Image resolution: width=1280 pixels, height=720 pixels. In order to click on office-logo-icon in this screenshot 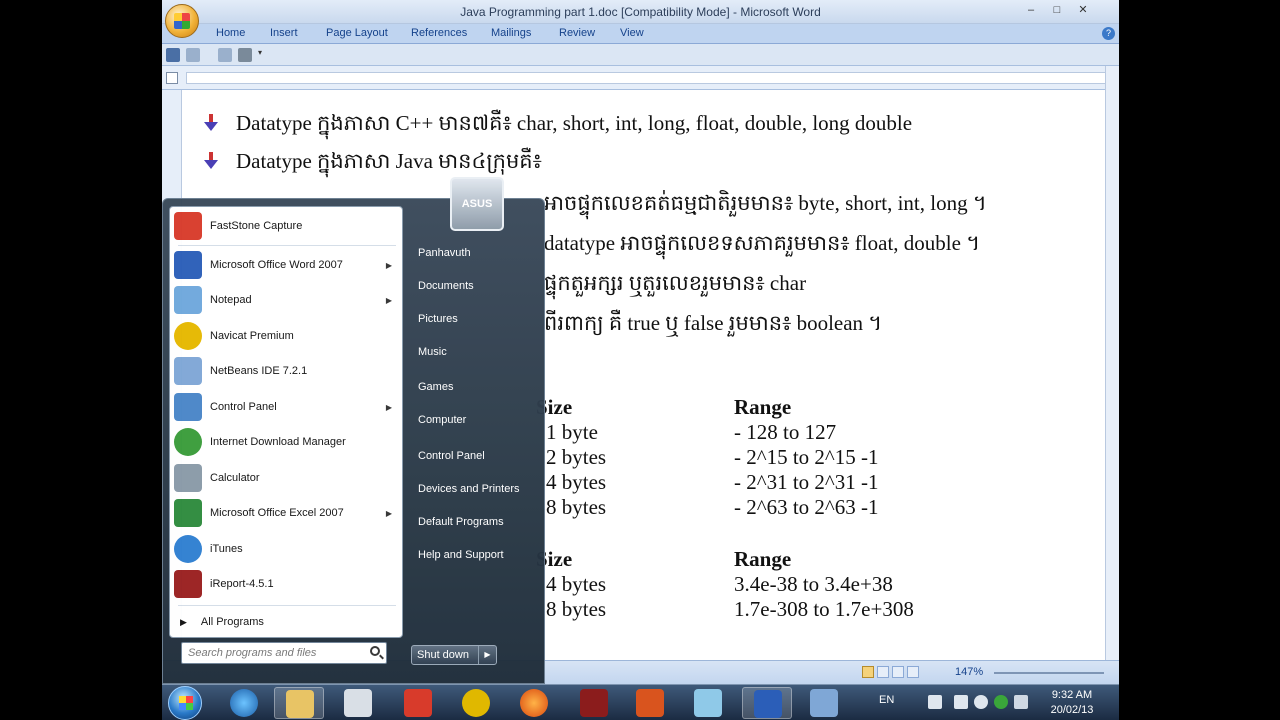, I will do `click(182, 21)`.